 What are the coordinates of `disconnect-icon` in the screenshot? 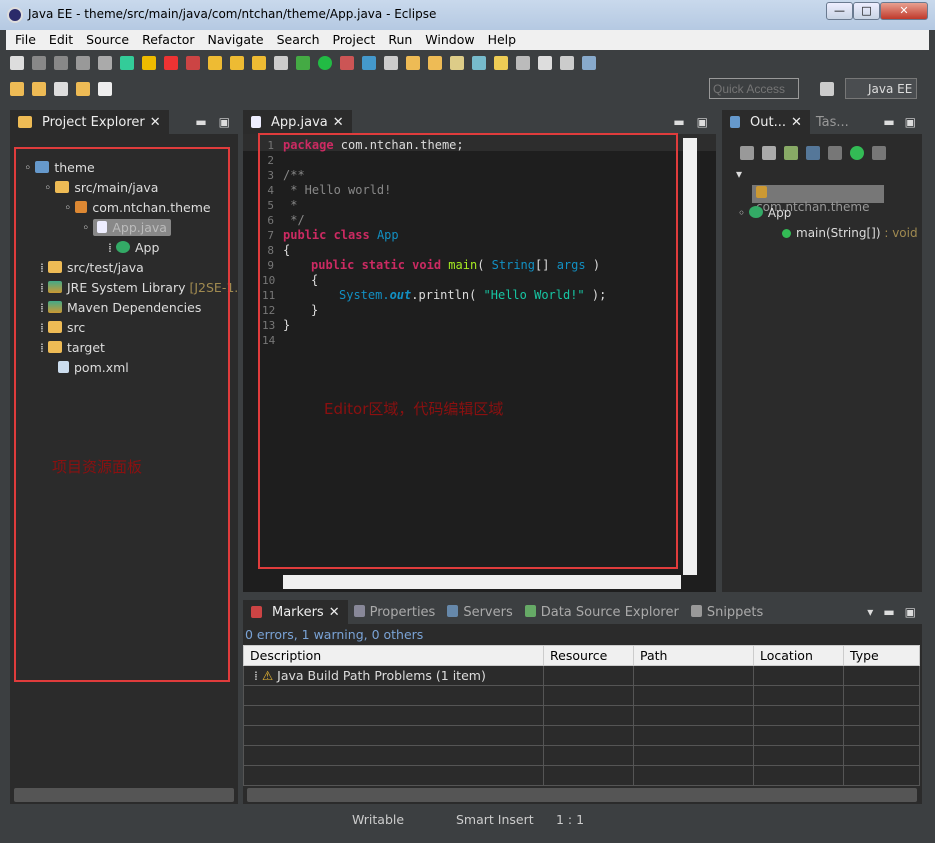 It's located at (193, 63).